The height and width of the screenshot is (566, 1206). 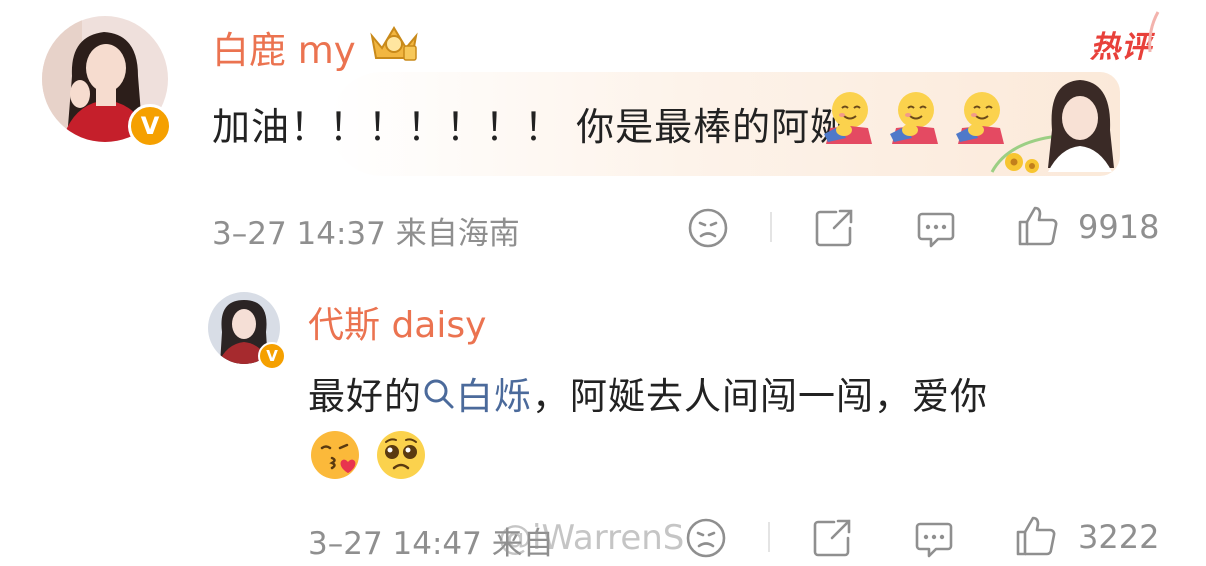 I want to click on comment-text: 加油！！！！！！！ 你是最棒的阿娫, so click(x=531, y=127).